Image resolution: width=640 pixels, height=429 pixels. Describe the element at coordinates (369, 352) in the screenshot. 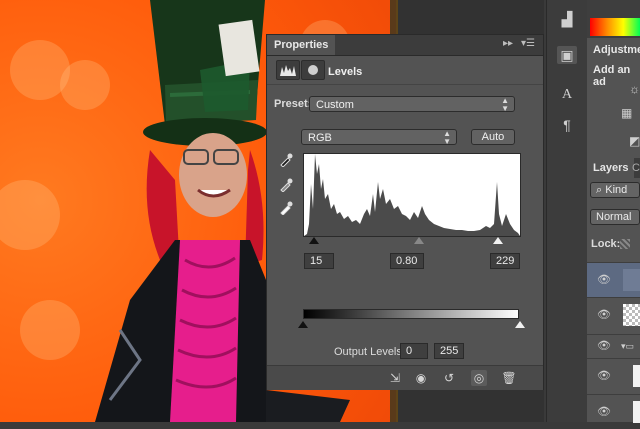

I see `output-levels-label: Output Levels:` at that location.